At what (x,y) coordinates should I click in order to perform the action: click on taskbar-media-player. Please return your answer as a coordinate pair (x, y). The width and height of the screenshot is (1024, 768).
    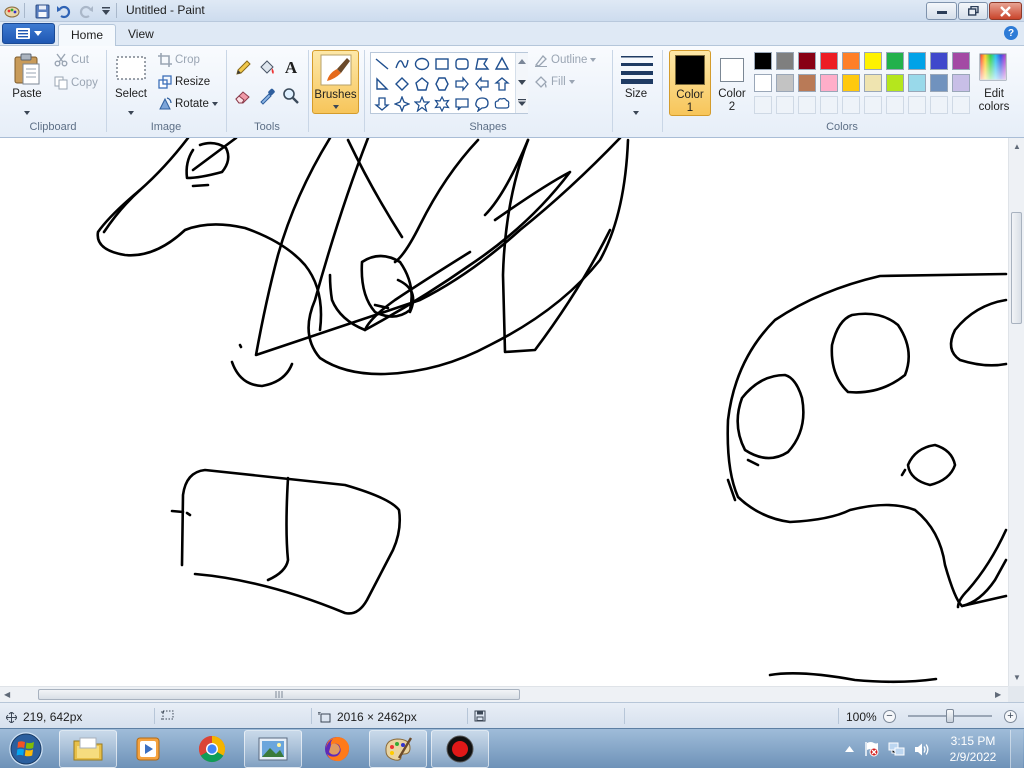
    Looking at the image, I should click on (148, 749).